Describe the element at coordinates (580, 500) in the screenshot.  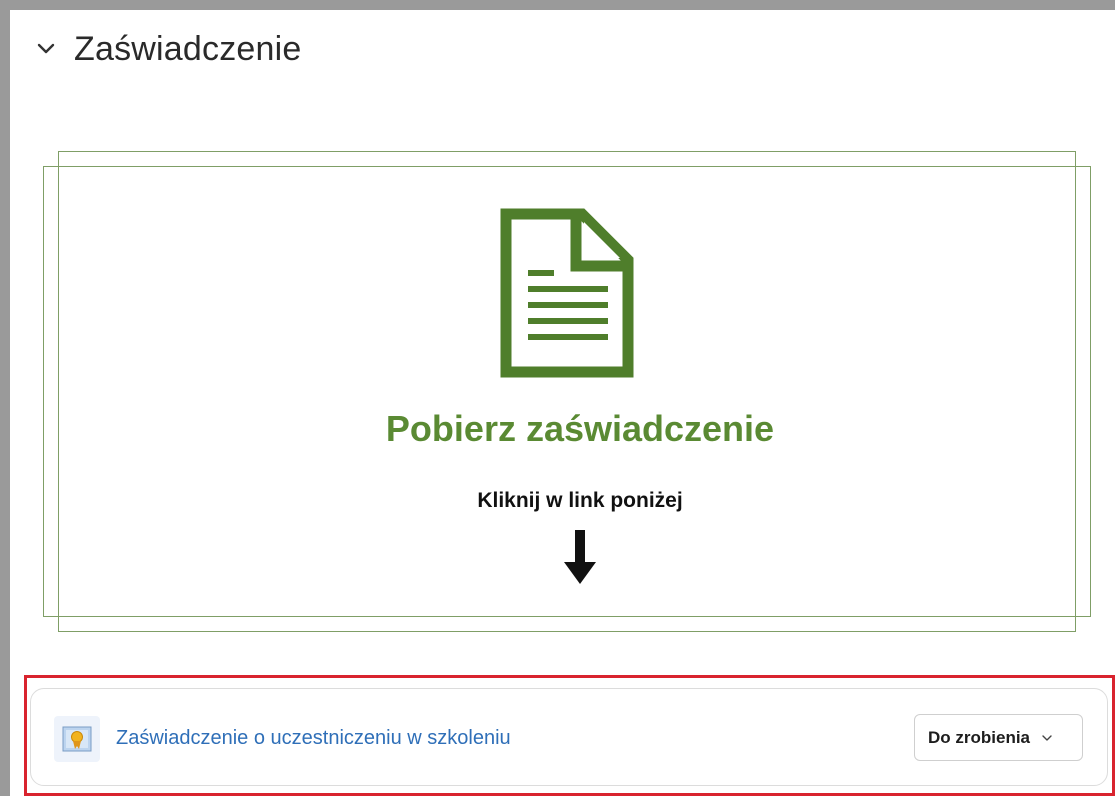
I see `banner-subheading: Kliknij w link poniżej` at that location.